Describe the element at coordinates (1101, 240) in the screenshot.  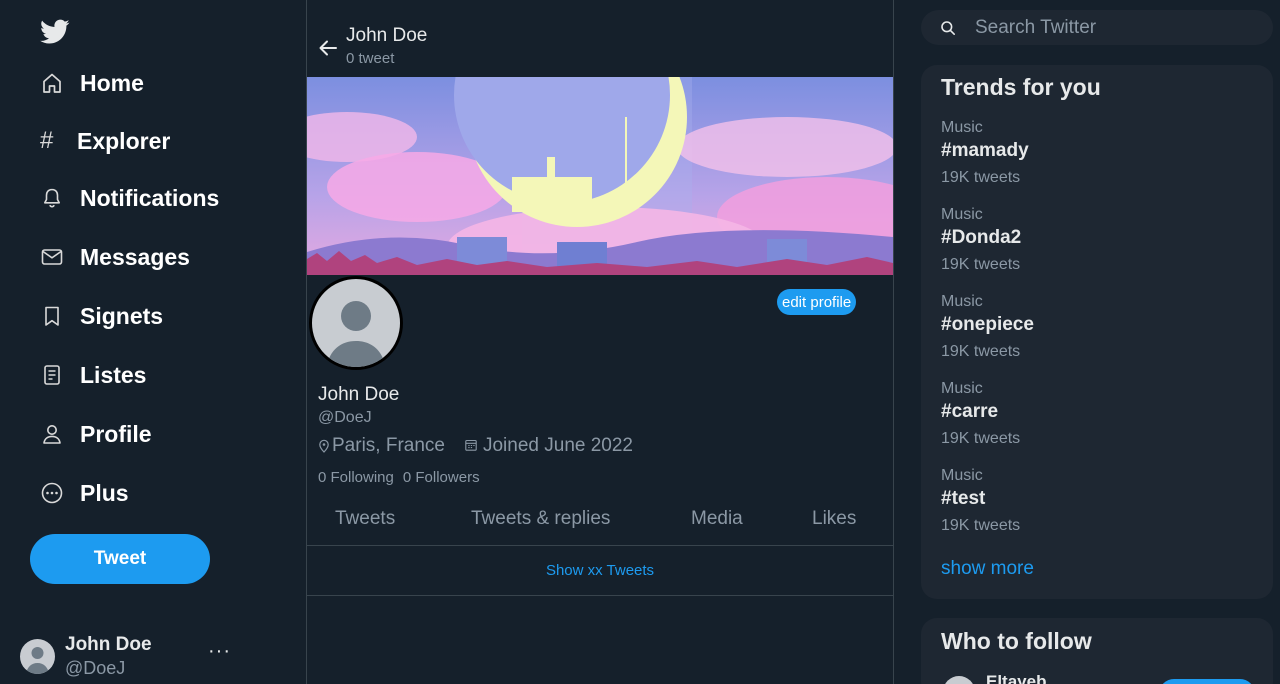
I see `trend-item: Music #Donda2 19K tweets` at that location.